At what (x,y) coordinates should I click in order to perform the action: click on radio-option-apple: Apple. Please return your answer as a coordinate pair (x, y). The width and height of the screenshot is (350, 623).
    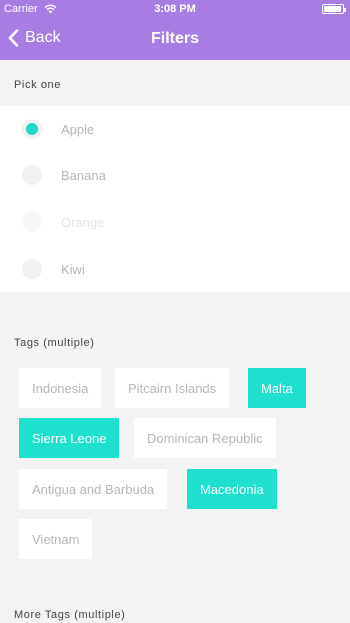
    Looking at the image, I should click on (175, 129).